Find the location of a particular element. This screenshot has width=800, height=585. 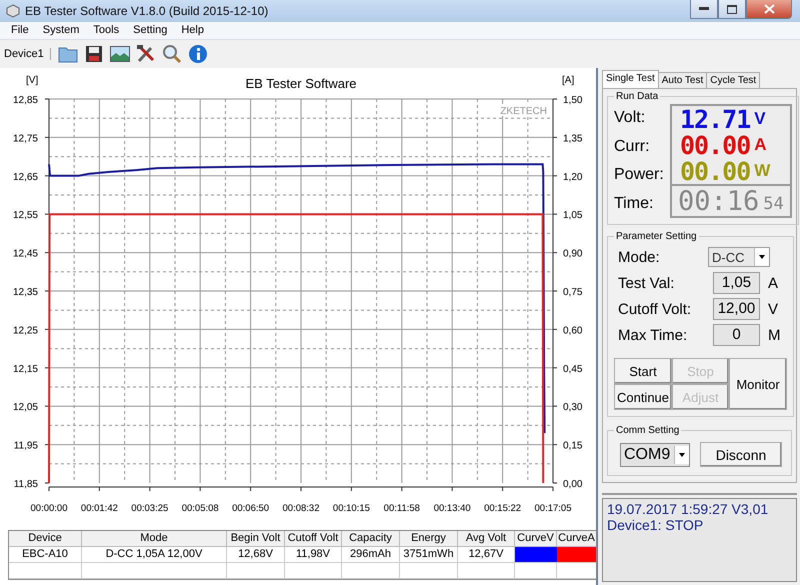

info-icon is located at coordinates (198, 54).